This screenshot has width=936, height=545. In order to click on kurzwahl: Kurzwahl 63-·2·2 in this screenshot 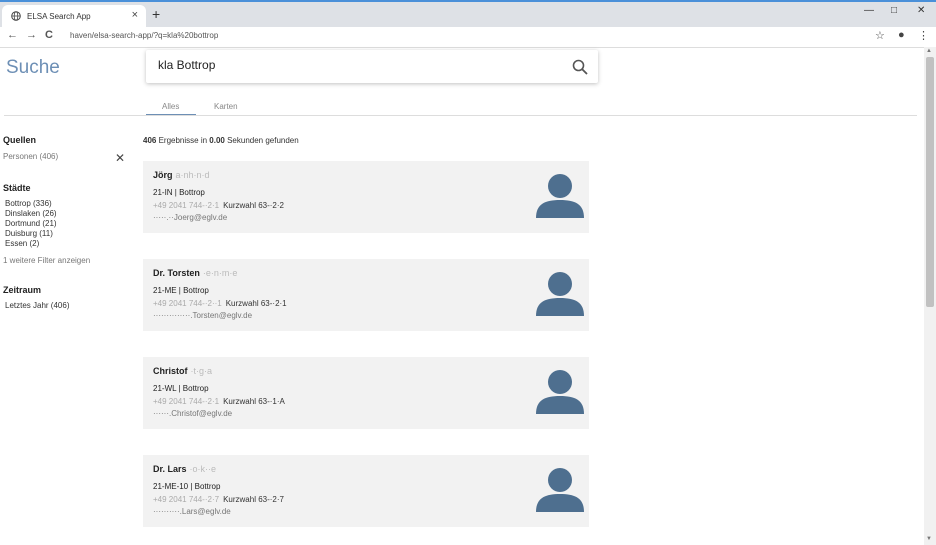, I will do `click(253, 205)`.